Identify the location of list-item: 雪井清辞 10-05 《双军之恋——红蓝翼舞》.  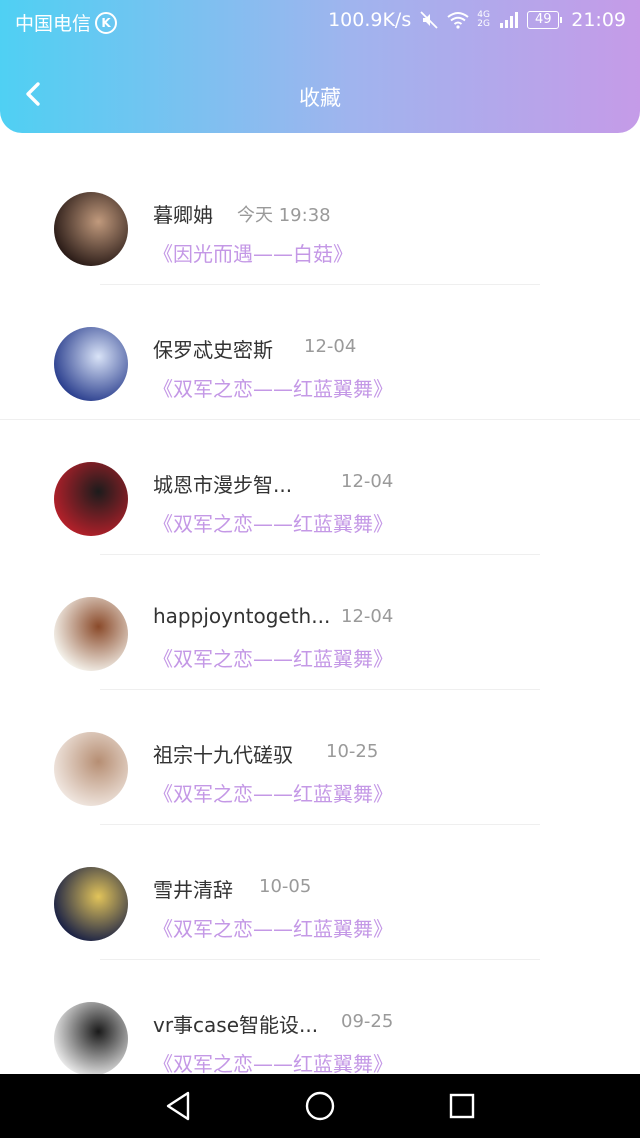
(320, 892).